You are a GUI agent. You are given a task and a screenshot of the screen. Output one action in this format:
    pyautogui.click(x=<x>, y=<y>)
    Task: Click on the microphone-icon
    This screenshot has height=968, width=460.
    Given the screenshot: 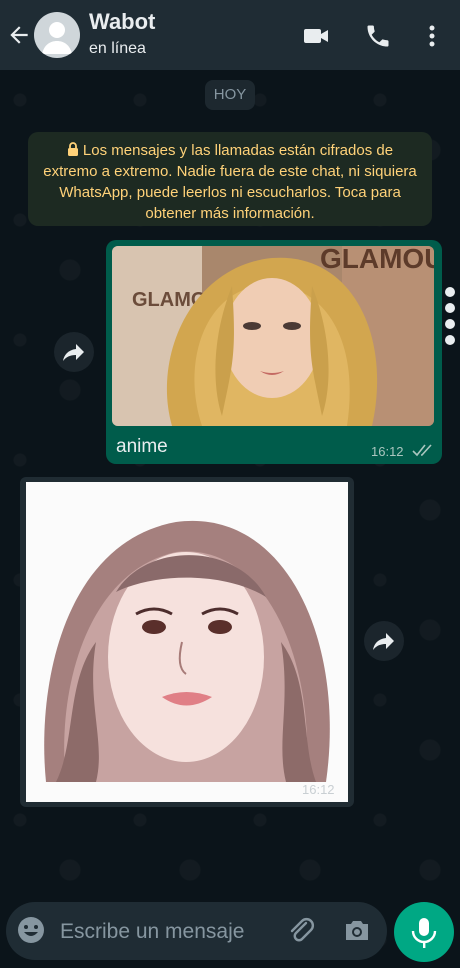 What is the action you would take?
    pyautogui.click(x=424, y=933)
    